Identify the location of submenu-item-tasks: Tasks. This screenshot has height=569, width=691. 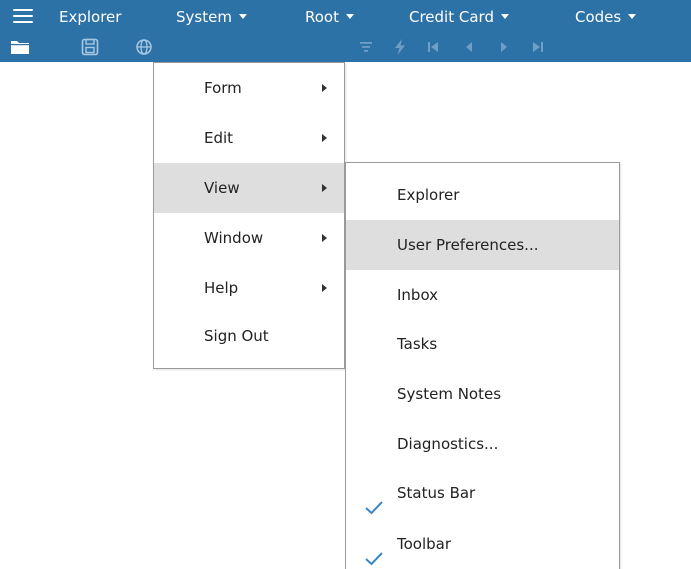
(482, 344).